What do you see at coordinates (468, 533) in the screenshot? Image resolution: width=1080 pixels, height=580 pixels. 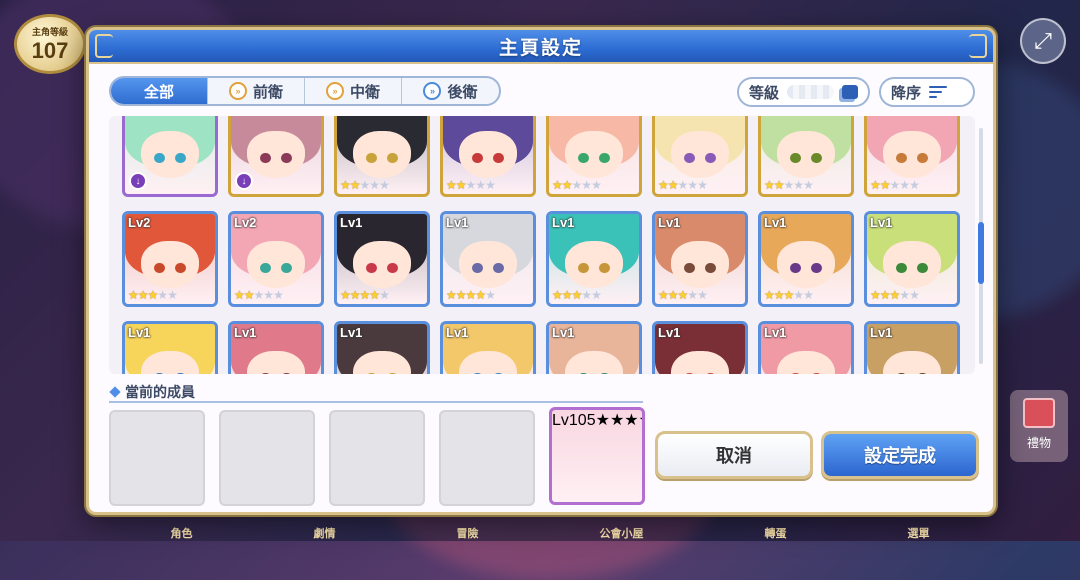 I see `nav-item: 冒險` at bounding box center [468, 533].